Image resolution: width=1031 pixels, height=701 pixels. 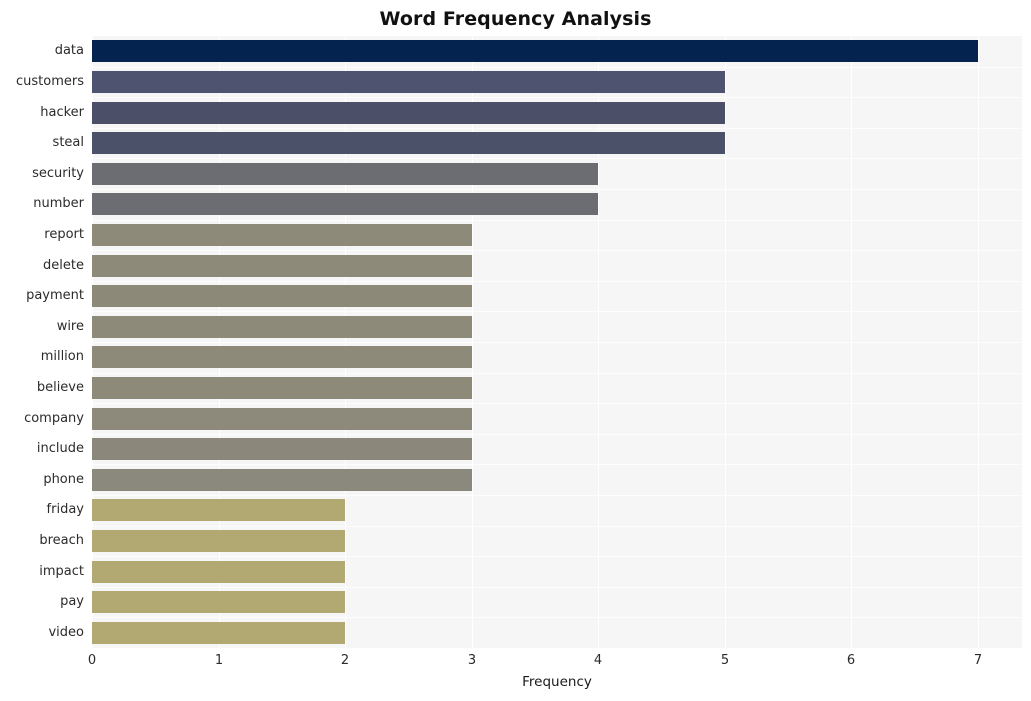 What do you see at coordinates (555, 661) in the screenshot?
I see `x-axis-tick-labels: 0 1 2 3 4 5 6 7` at bounding box center [555, 661].